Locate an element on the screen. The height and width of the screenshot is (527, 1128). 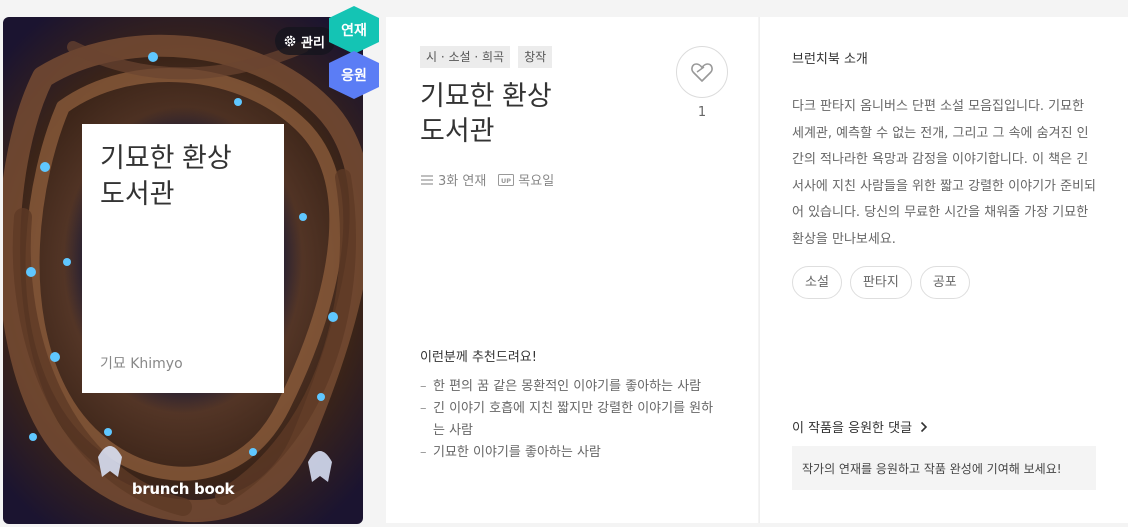
genre-tag: 소설 is located at coordinates (817, 282).